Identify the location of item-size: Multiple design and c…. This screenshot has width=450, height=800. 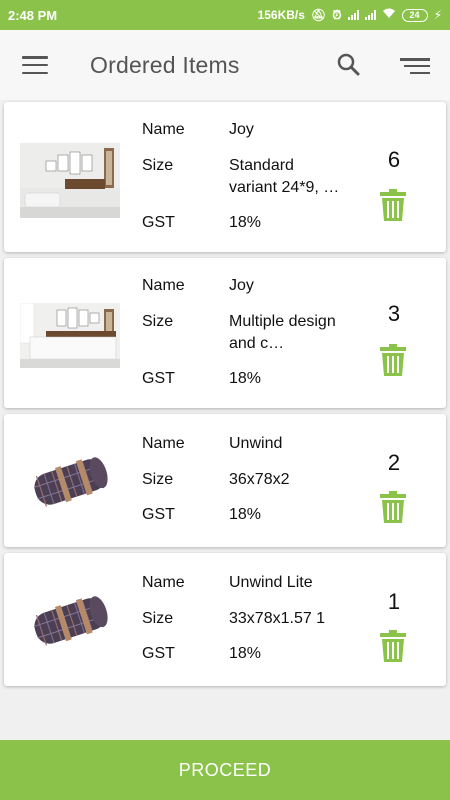
(282, 332).